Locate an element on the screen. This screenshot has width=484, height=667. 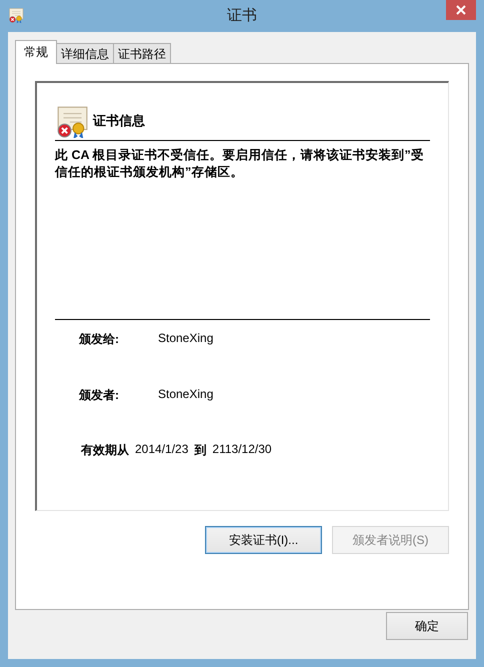
close-icon is located at coordinates (461, 10).